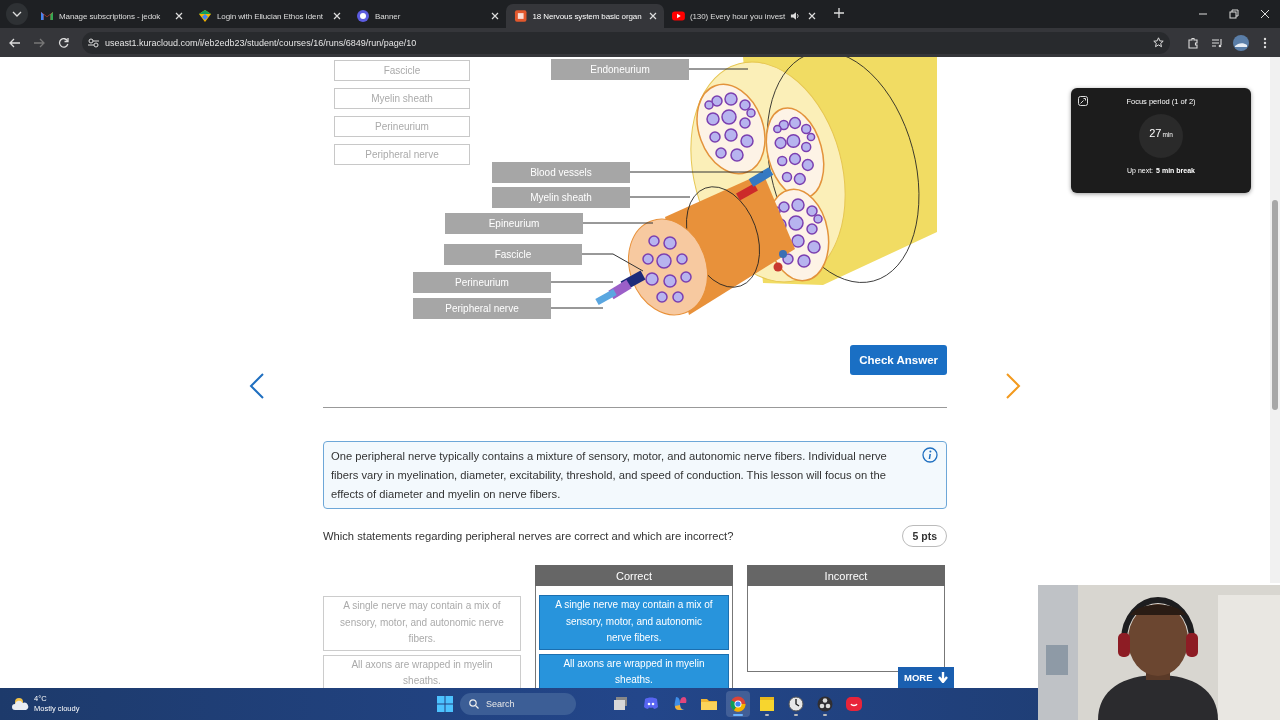 The image size is (1280, 720). I want to click on playlist-icon, so click(1217, 42).